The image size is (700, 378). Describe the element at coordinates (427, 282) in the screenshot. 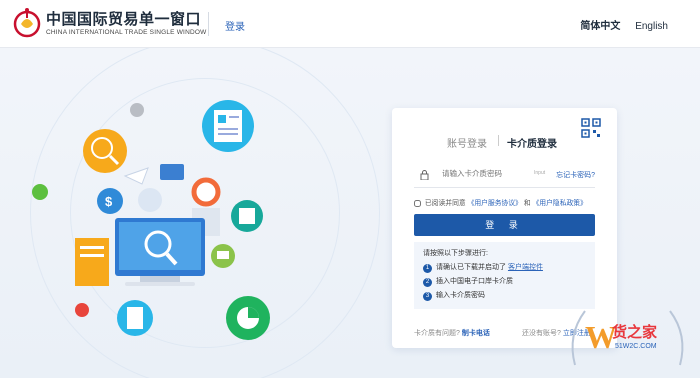

I see `step-number: 2` at that location.